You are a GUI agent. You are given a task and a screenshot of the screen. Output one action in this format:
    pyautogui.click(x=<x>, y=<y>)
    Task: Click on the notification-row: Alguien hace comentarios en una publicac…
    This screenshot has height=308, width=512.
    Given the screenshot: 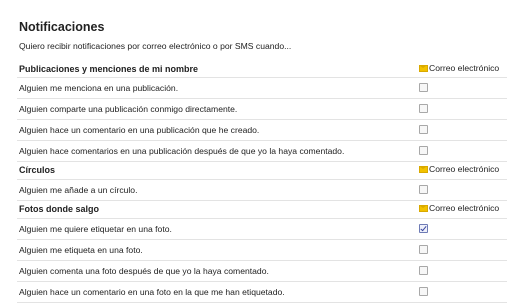 What is the action you would take?
    pyautogui.click(x=262, y=151)
    